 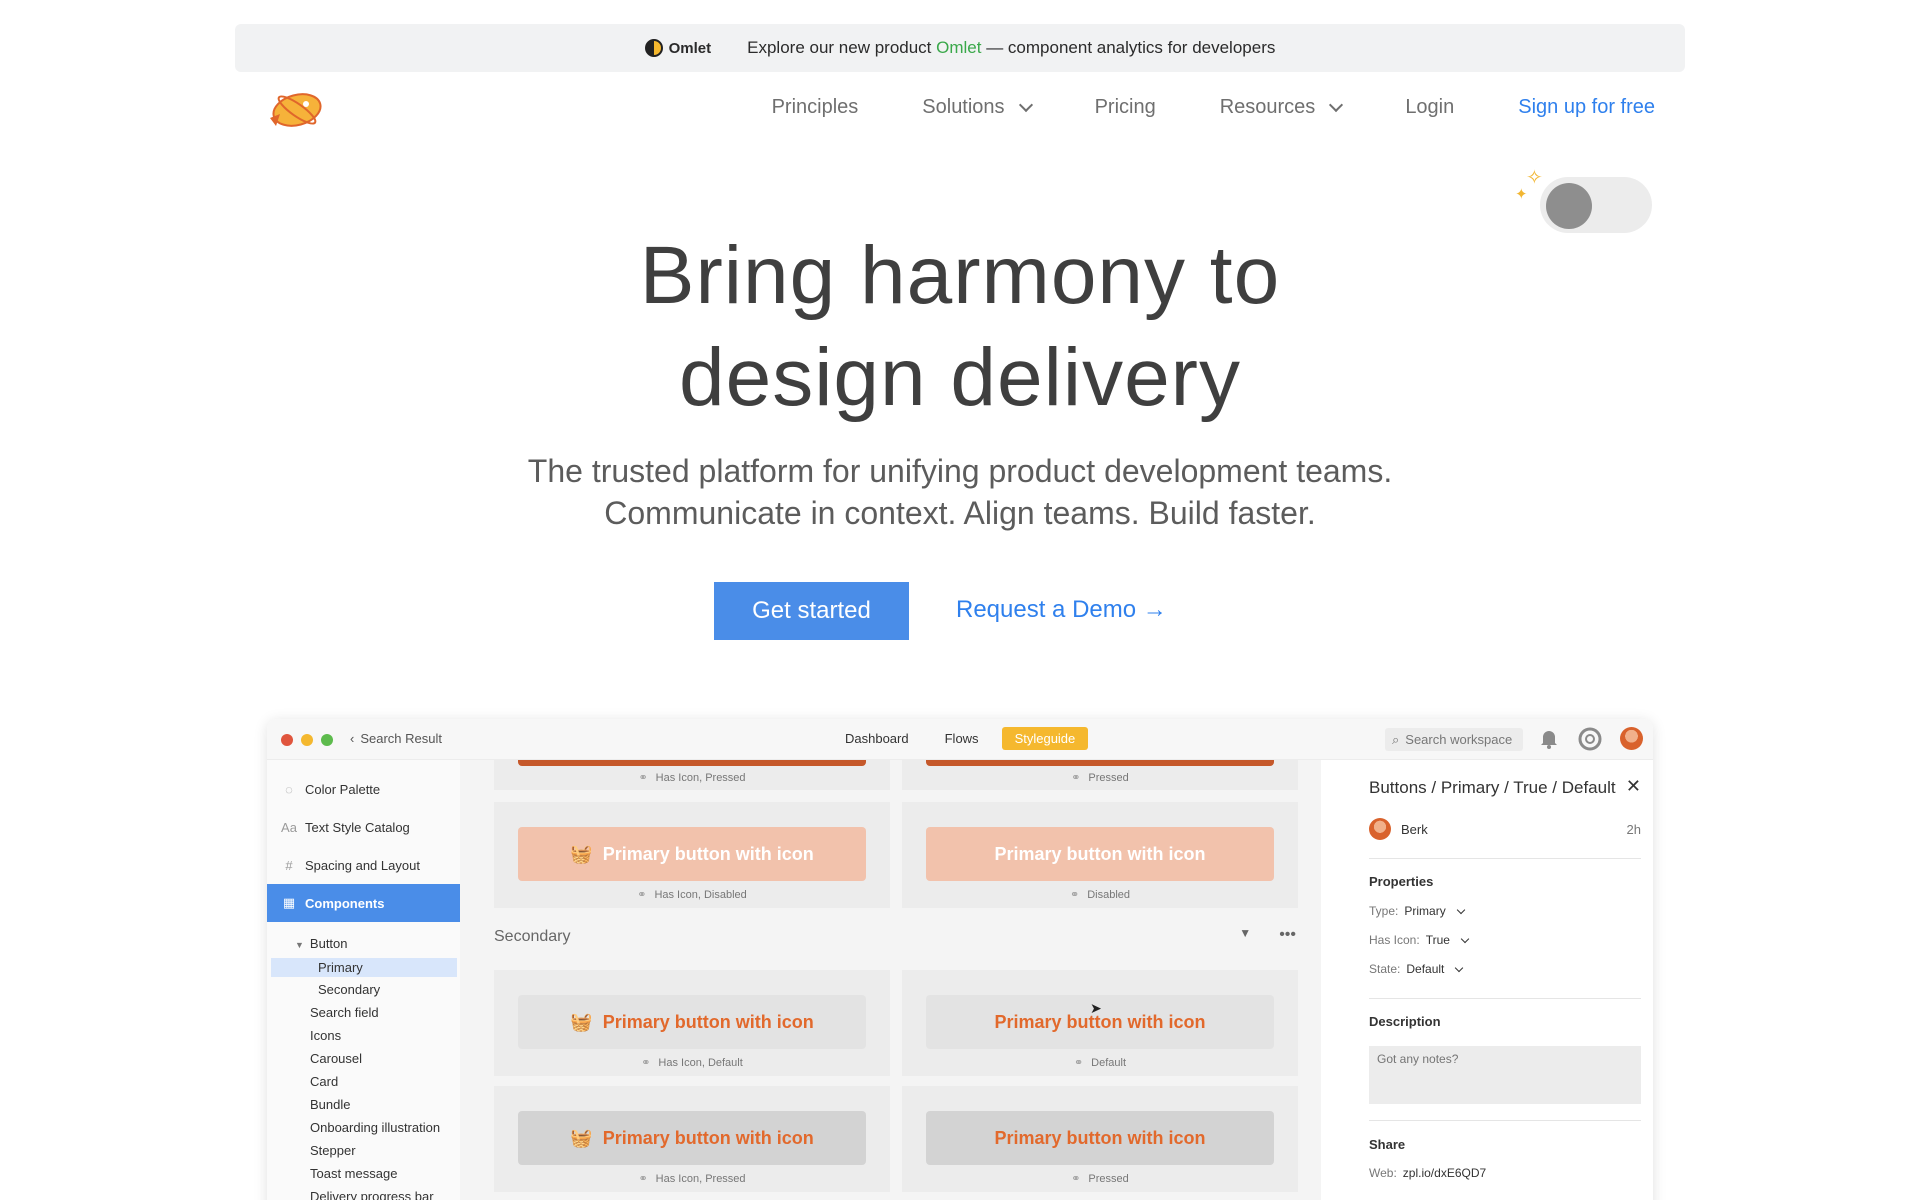 I want to click on nav-resources: Resources, so click(x=1282, y=107).